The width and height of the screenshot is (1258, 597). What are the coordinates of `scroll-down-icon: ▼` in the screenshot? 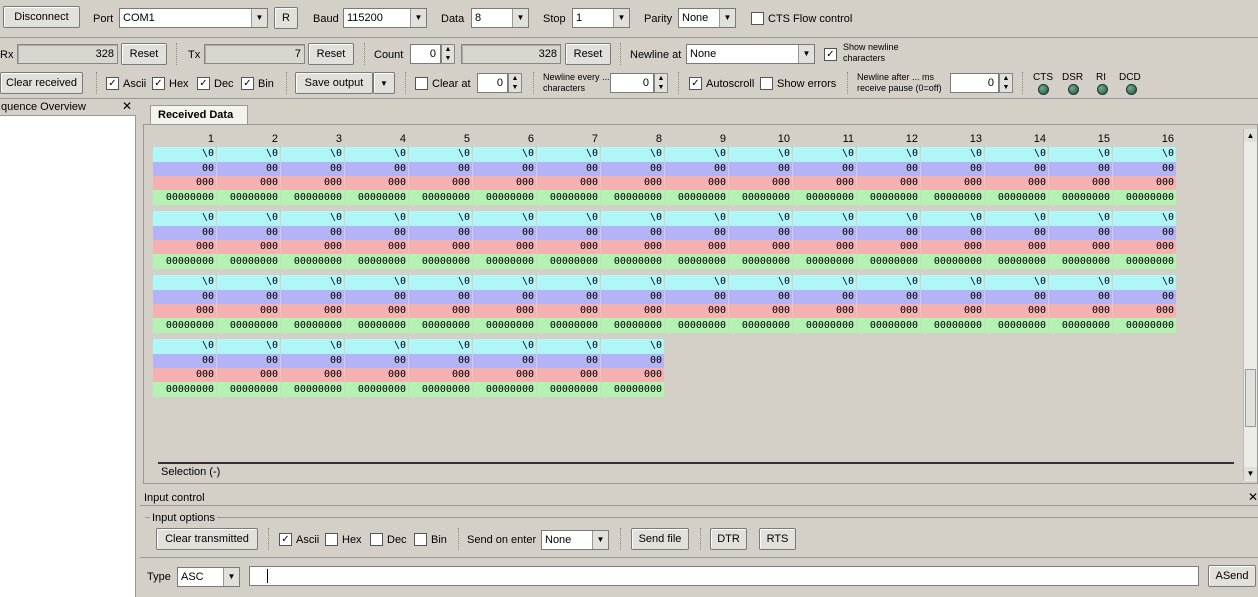 It's located at (1250, 473).